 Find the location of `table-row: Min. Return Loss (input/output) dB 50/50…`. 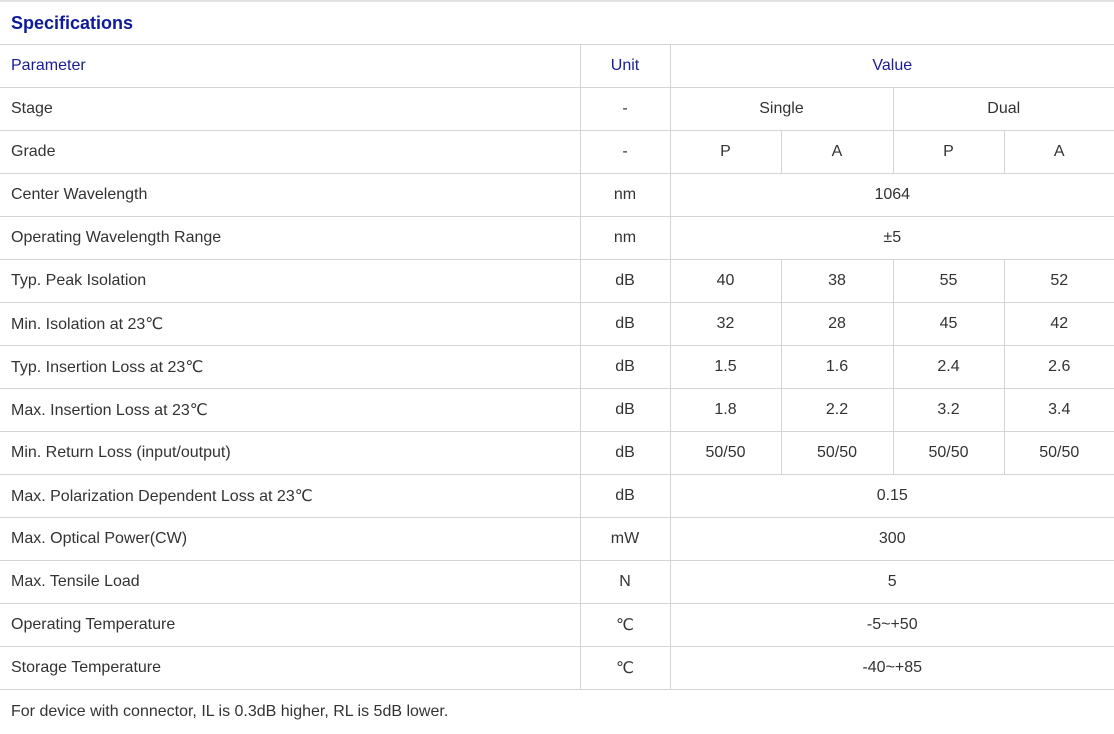

table-row: Min. Return Loss (input/output) dB 50/50… is located at coordinates (557, 453).